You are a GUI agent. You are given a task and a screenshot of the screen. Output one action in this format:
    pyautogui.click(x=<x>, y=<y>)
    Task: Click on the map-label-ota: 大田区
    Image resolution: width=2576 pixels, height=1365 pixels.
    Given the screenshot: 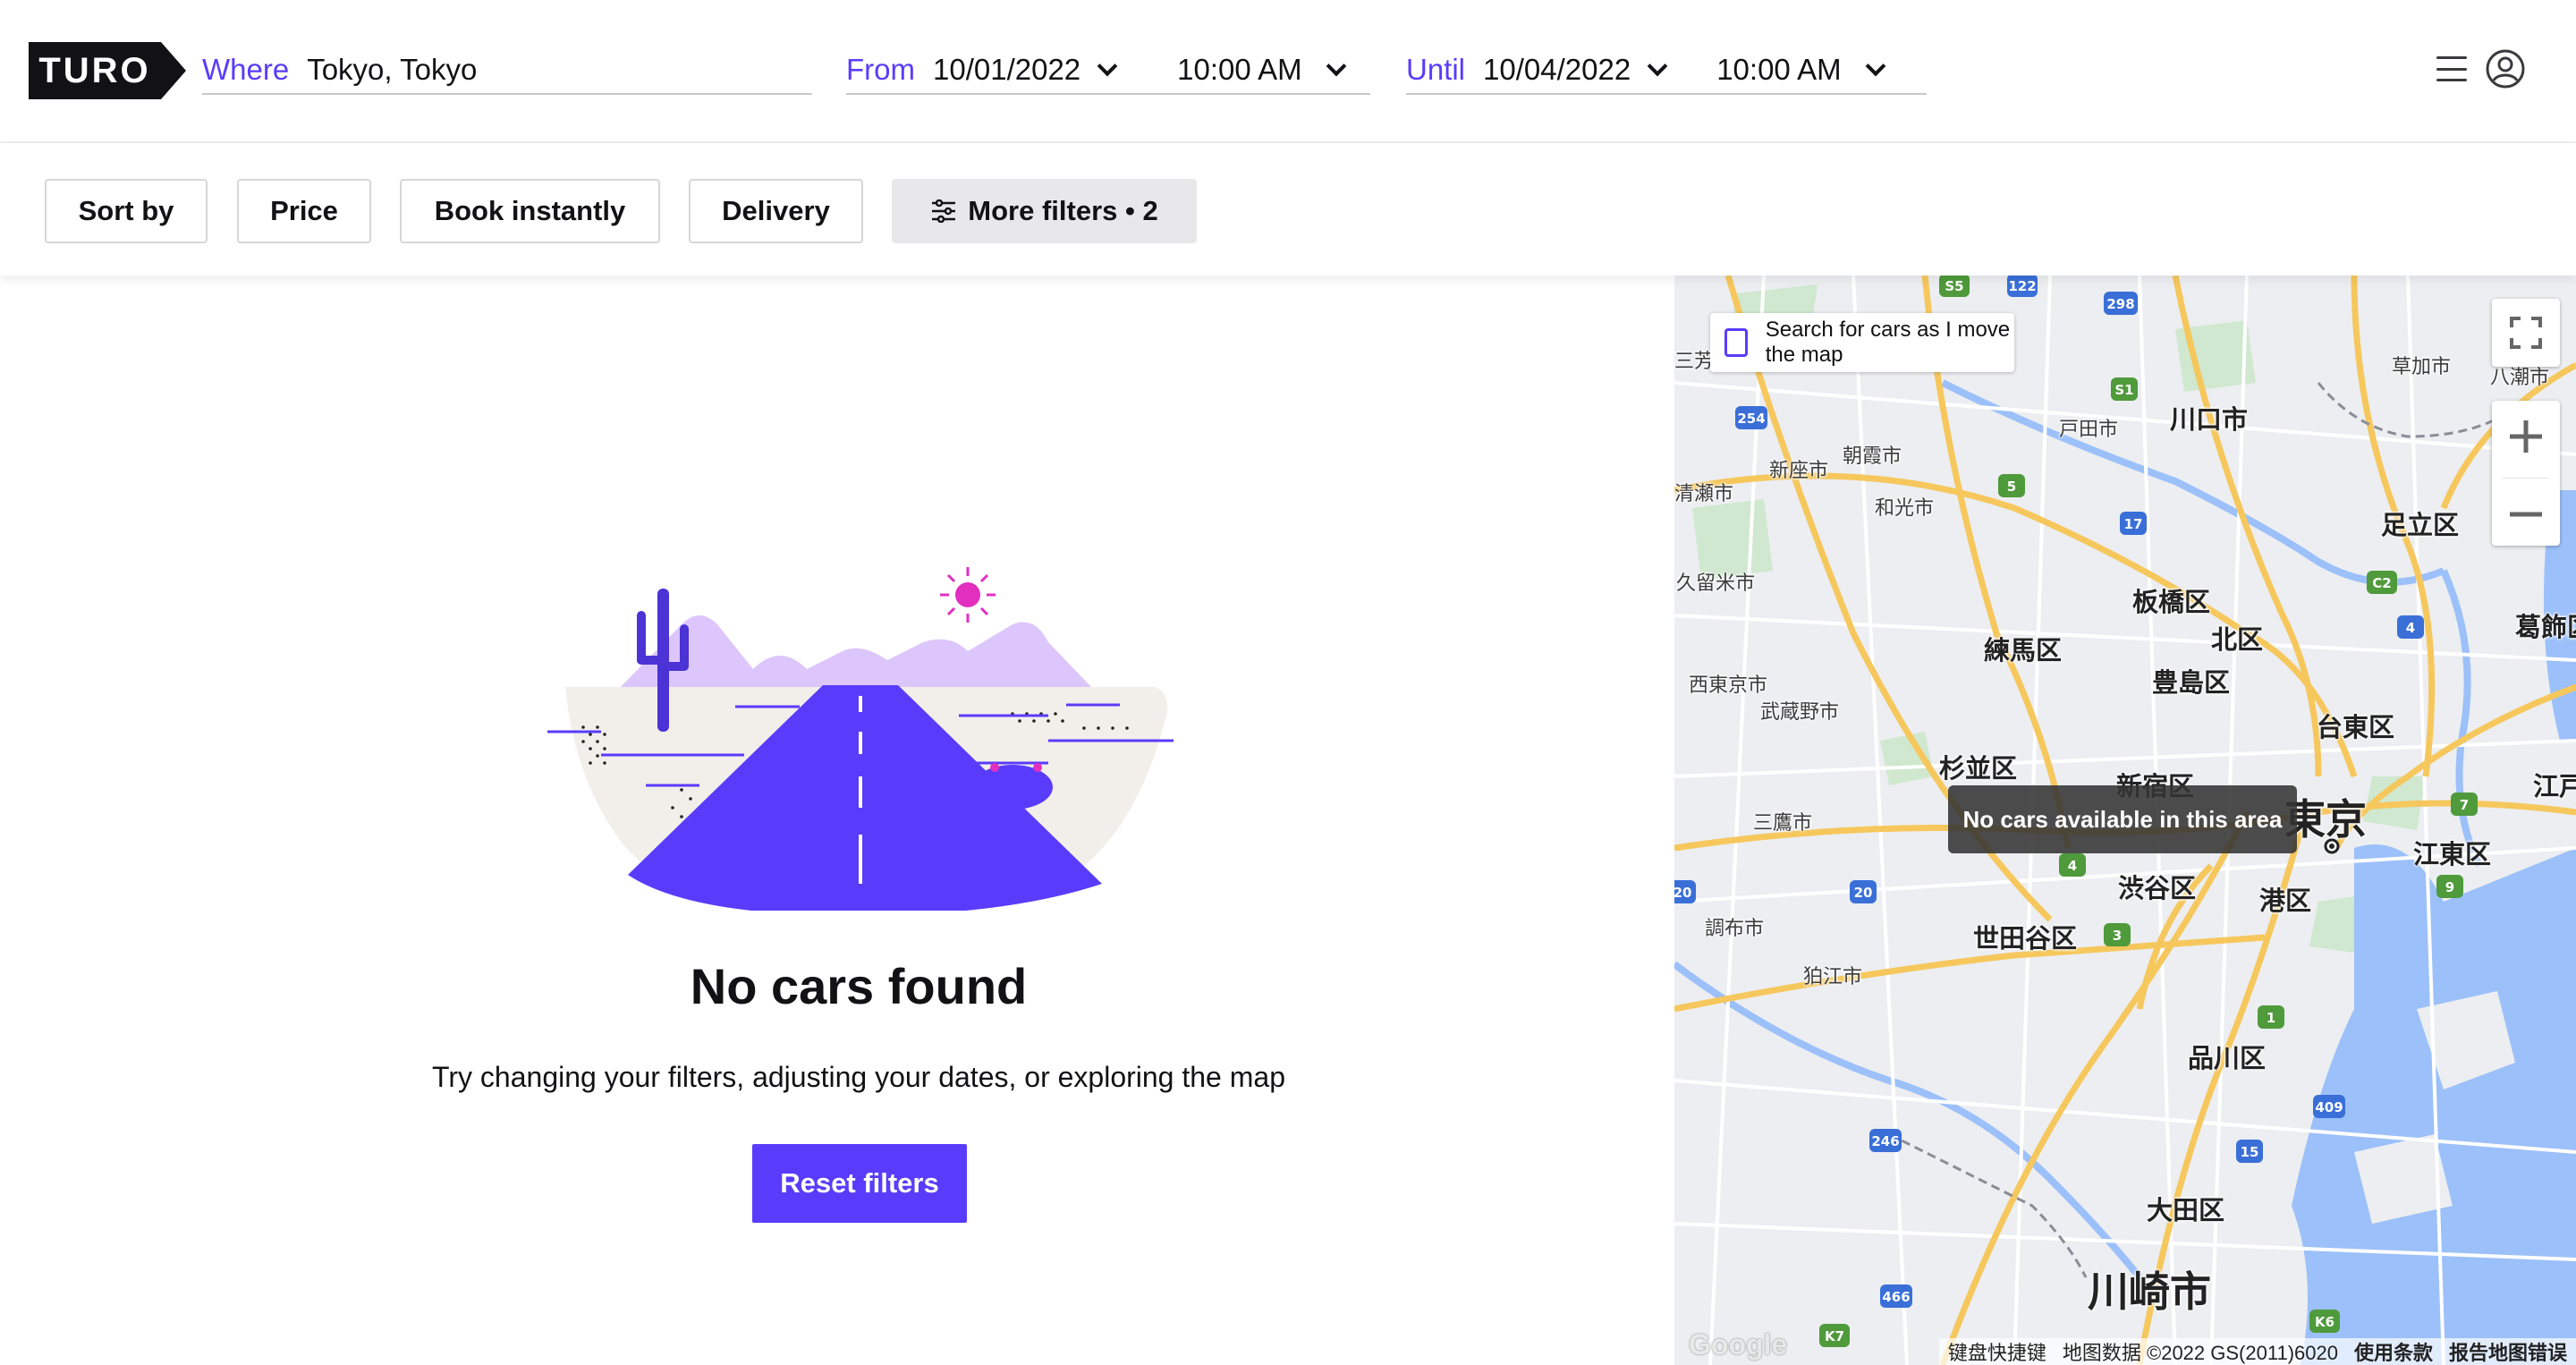 What is the action you would take?
    pyautogui.click(x=2186, y=1210)
    